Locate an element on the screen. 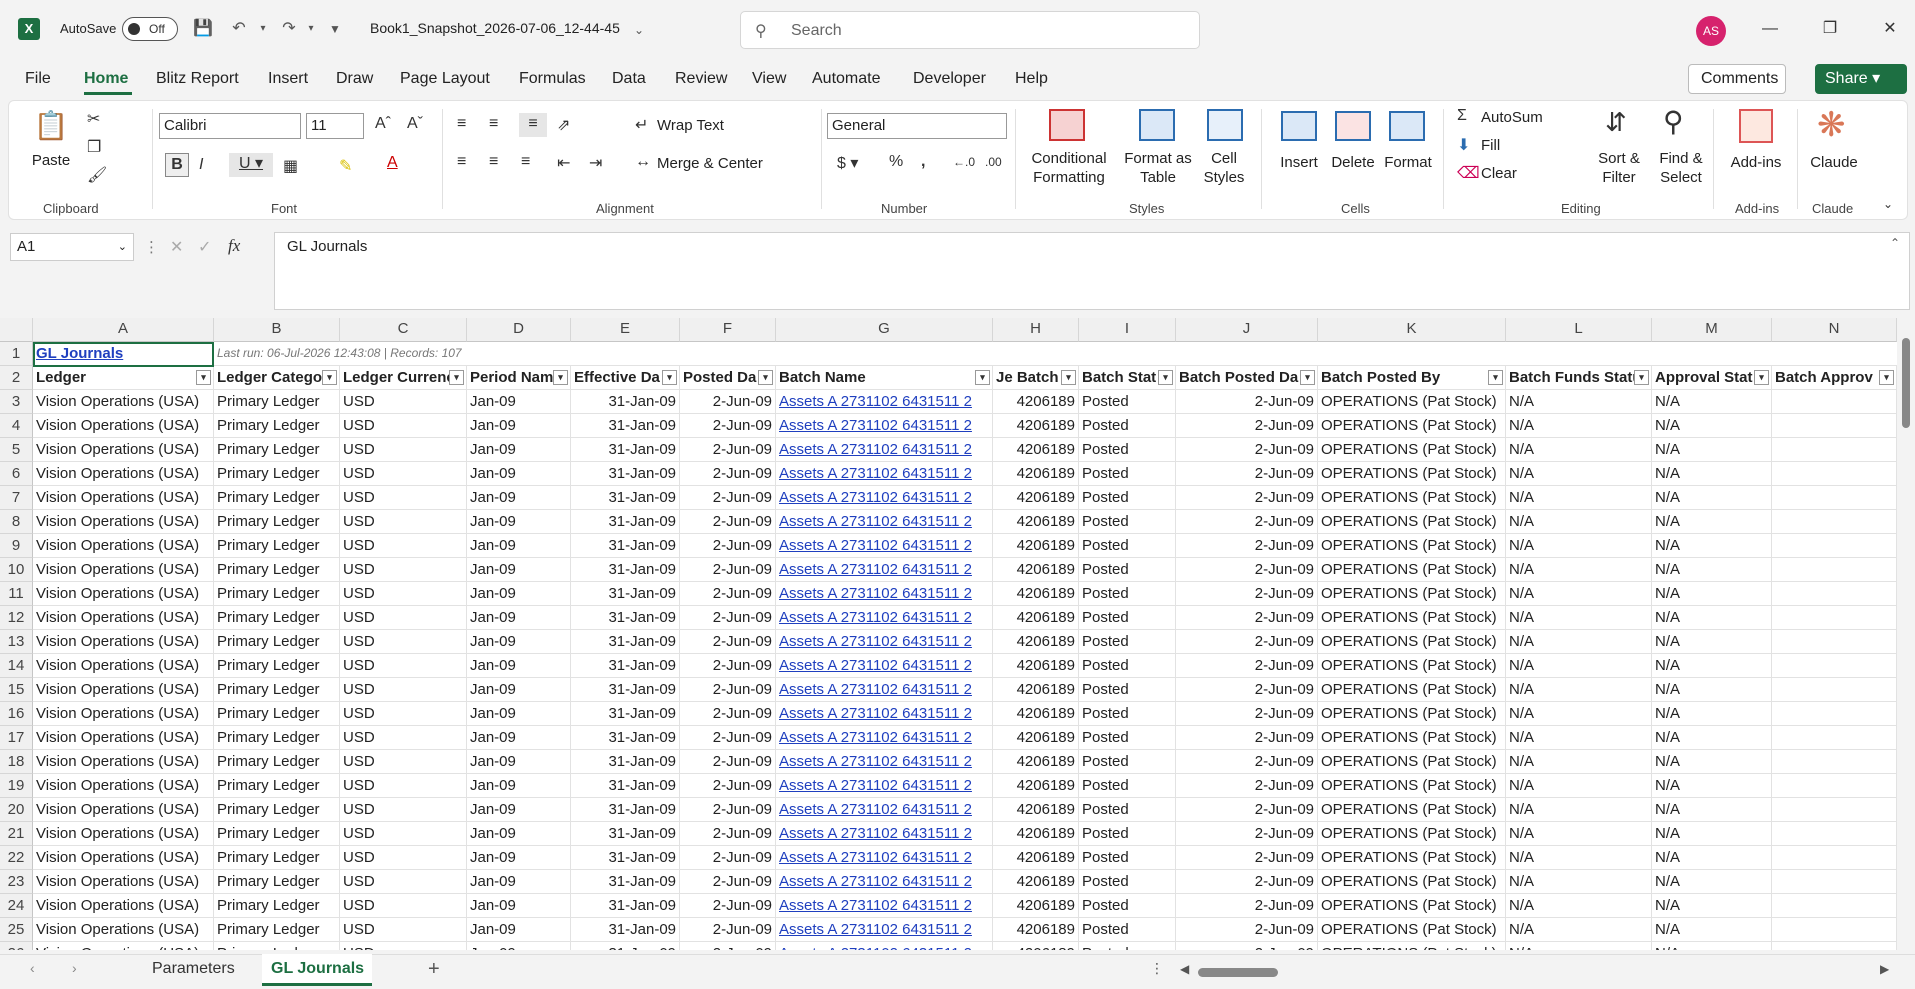 Image resolution: width=1915 pixels, height=989 pixels. column-header-b: B is located at coordinates (277, 330).